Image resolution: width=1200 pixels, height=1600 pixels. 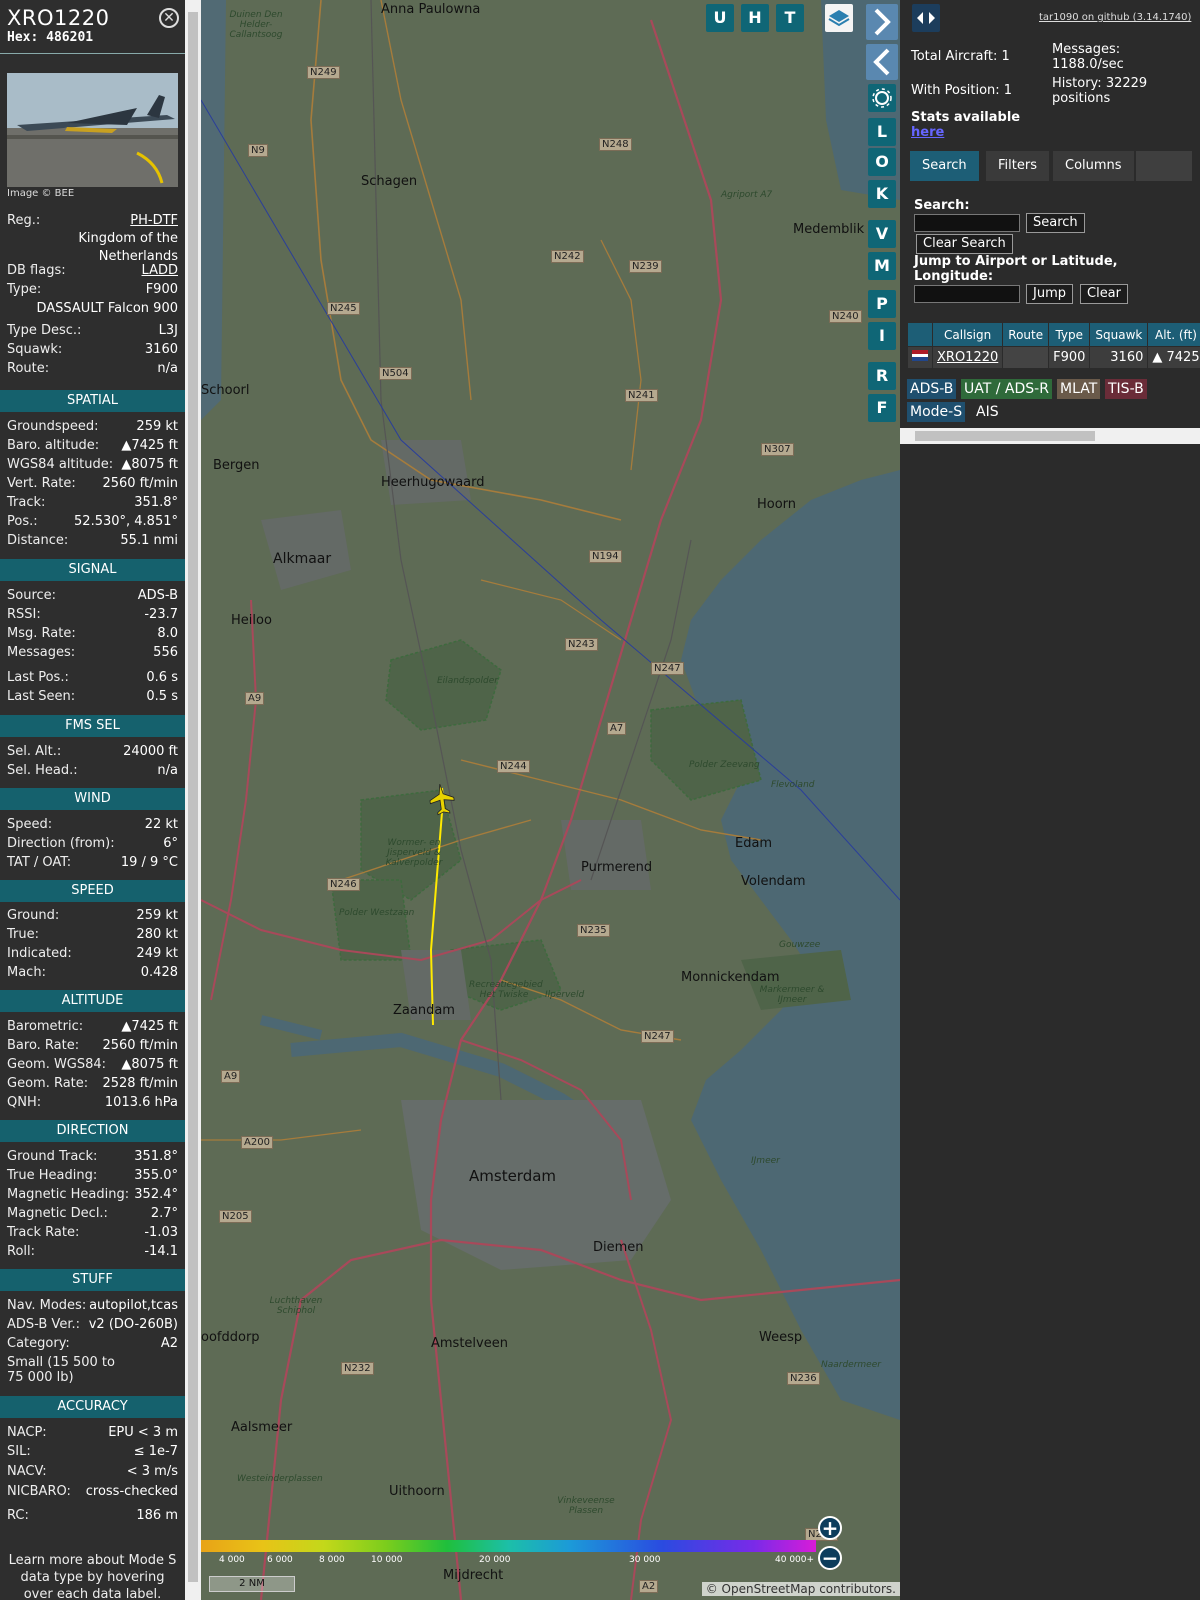 I want to click on tab-search: Search, so click(x=944, y=166).